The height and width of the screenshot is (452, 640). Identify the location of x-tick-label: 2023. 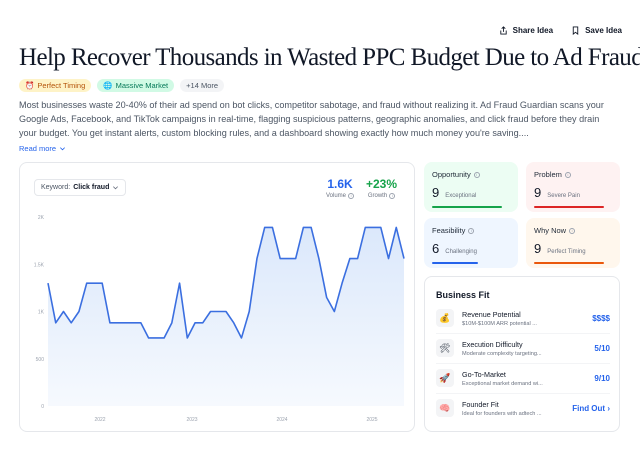
(191, 420).